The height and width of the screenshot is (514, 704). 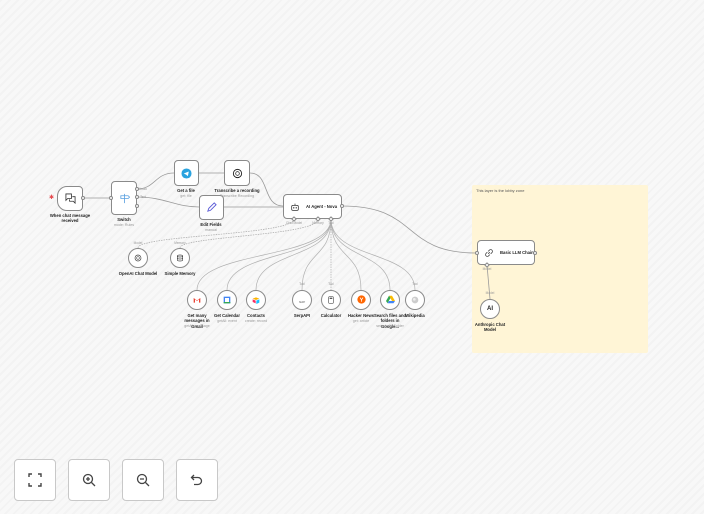 I want to click on node-subtitle: getAll: message, so click(x=197, y=326).